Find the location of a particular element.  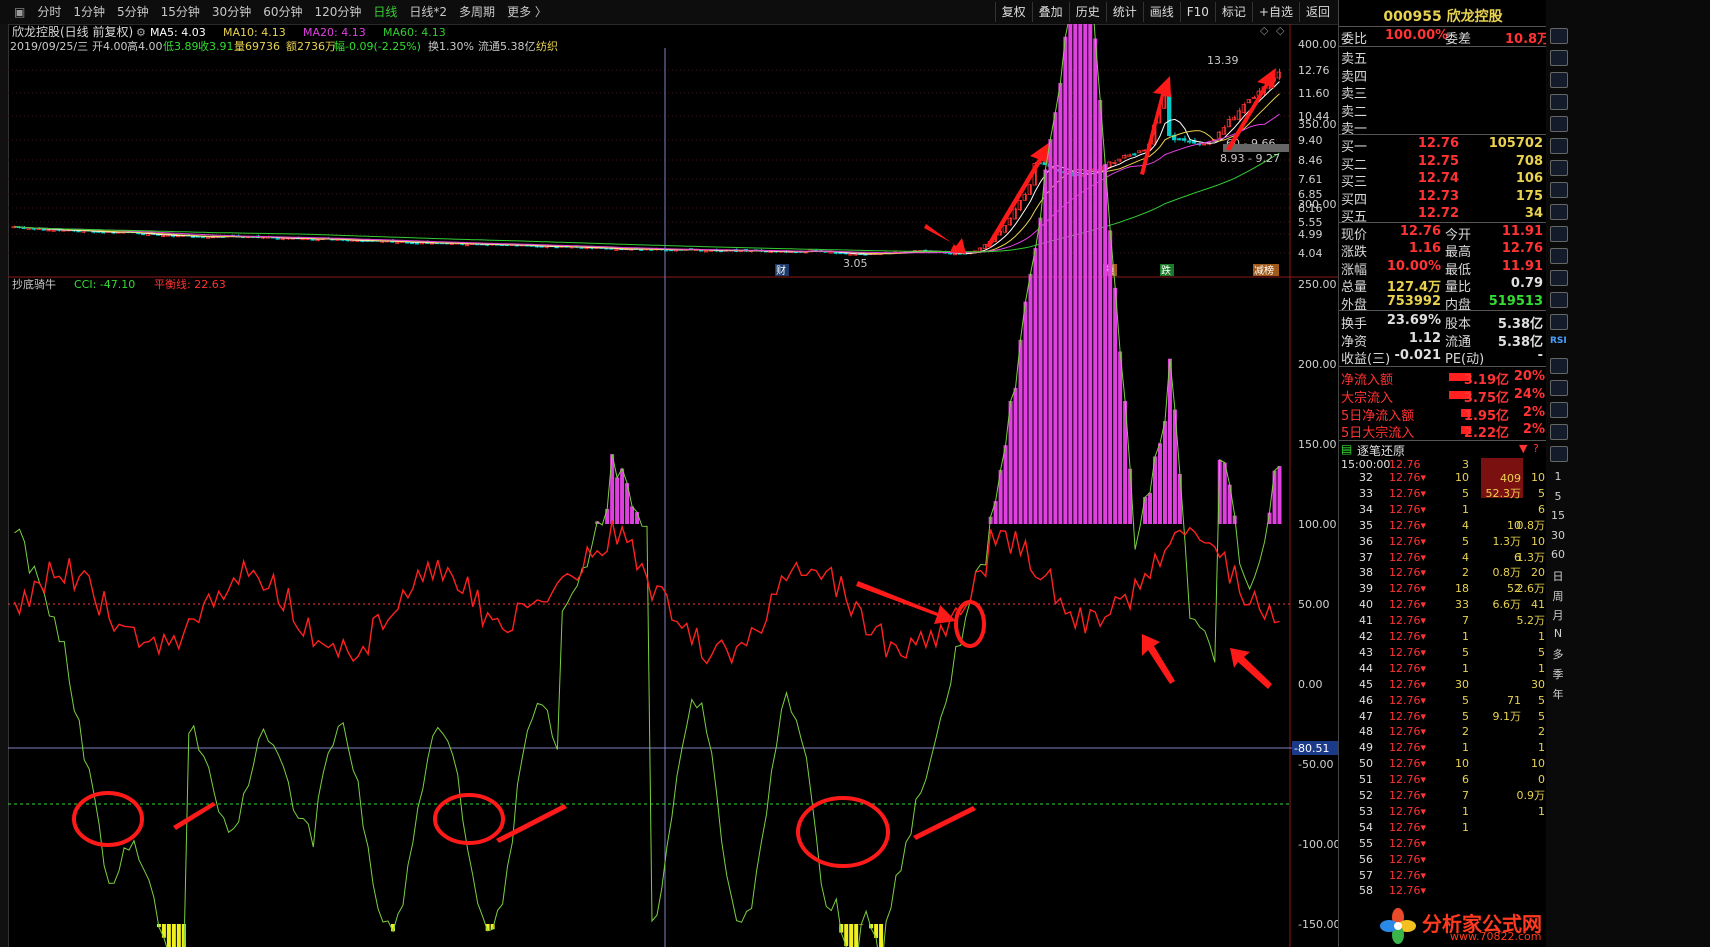

low-annotation: 3.05 is located at coordinates (855, 263).